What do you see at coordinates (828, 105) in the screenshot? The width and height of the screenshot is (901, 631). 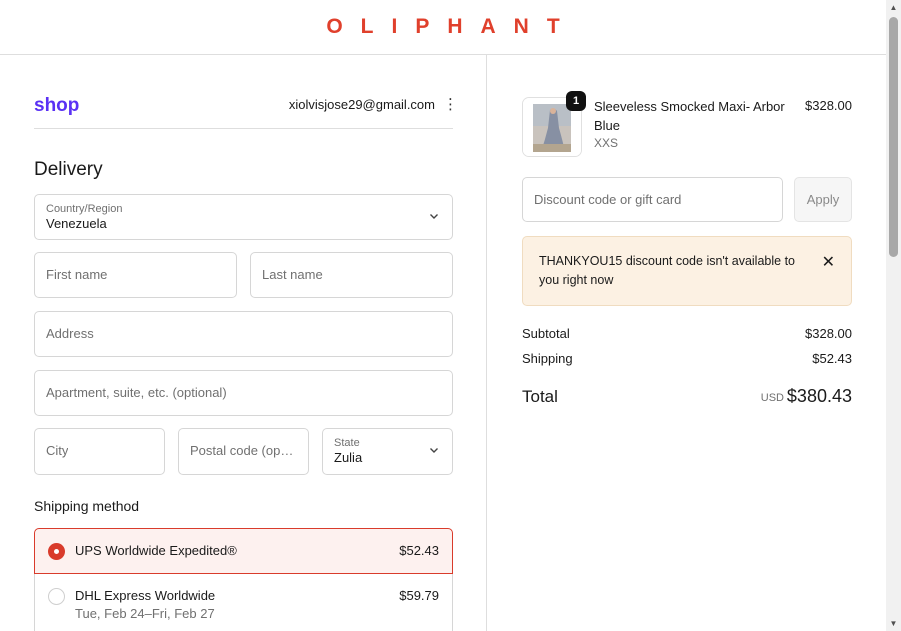 I see `product-price: $328.00` at bounding box center [828, 105].